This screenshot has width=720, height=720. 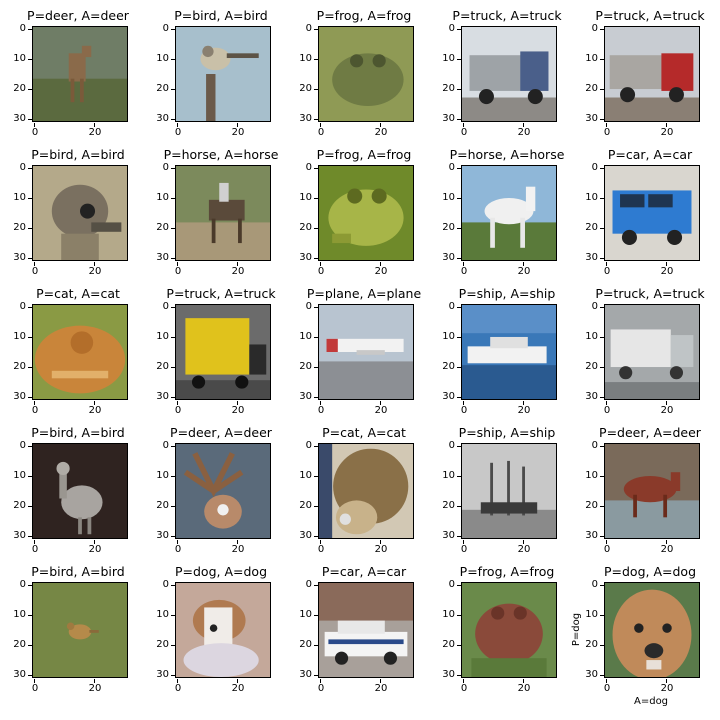 I want to click on image-panel: P=frog, A=frog 0 10 20 30 0 20, so click(x=364, y=76).